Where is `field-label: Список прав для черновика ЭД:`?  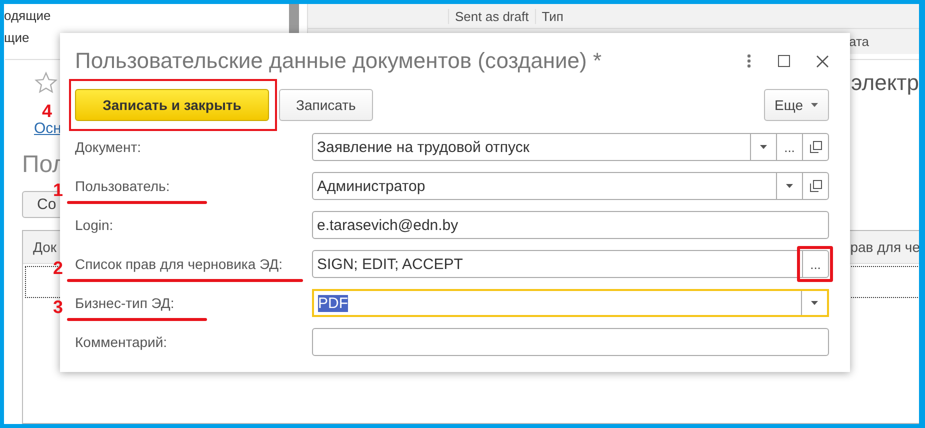 field-label: Список прав для черновика ЭД: is located at coordinates (178, 264).